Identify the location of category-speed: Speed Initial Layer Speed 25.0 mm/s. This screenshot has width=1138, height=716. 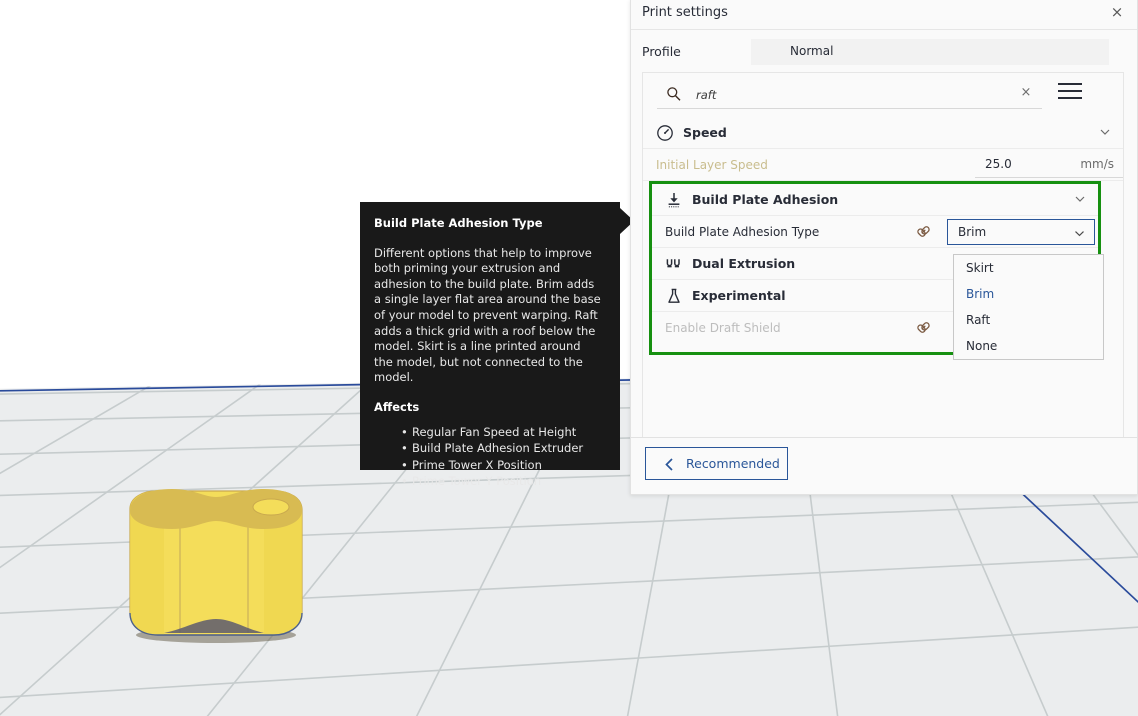
(883, 149).